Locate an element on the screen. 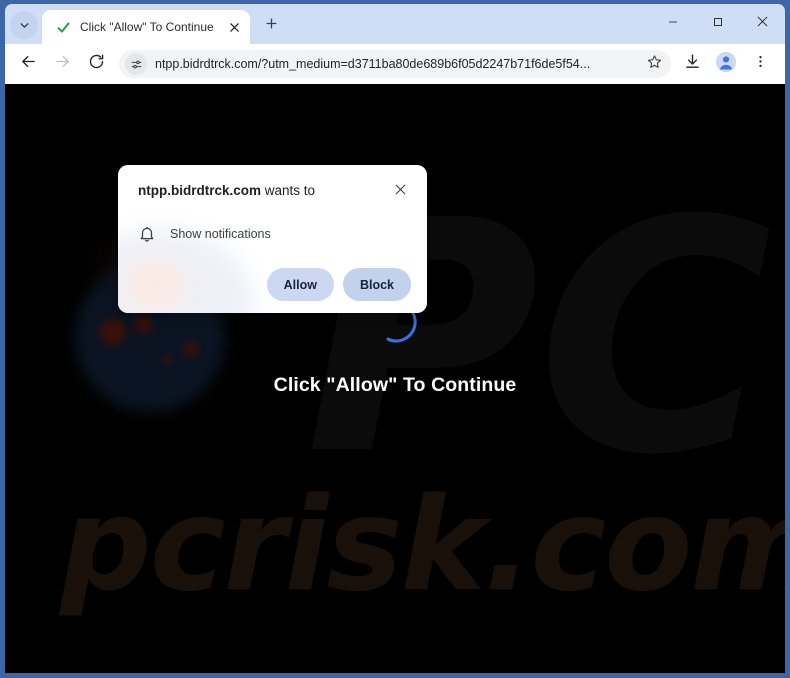 Image resolution: width=790 pixels, height=678 pixels. dialog-actions: Allow Block is located at coordinates (274, 284).